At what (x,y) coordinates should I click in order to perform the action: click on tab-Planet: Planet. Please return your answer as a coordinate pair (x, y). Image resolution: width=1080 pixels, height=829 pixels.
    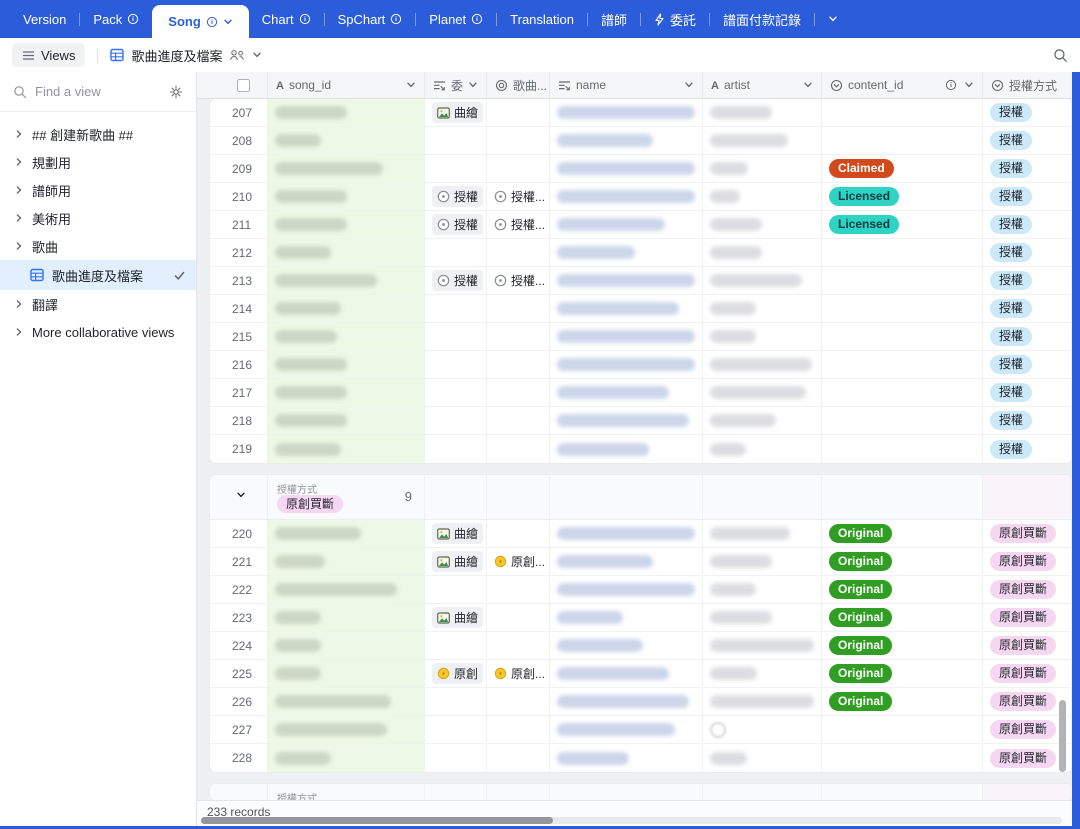
    Looking at the image, I should click on (456, 19).